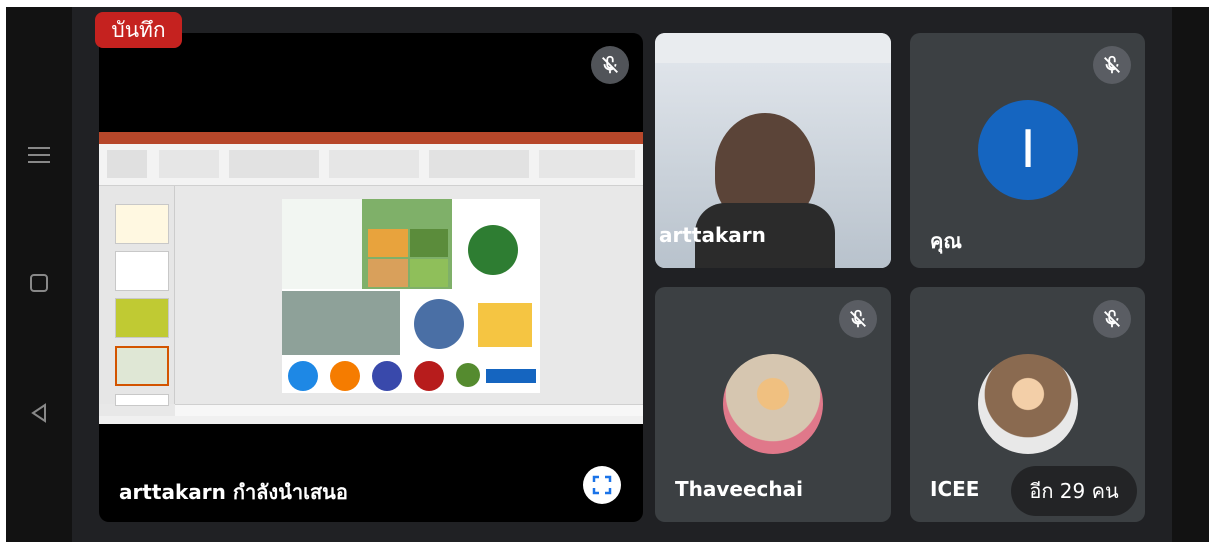 This screenshot has width=1215, height=546. Describe the element at coordinates (946, 241) in the screenshot. I see `participant-name: คุณ` at that location.